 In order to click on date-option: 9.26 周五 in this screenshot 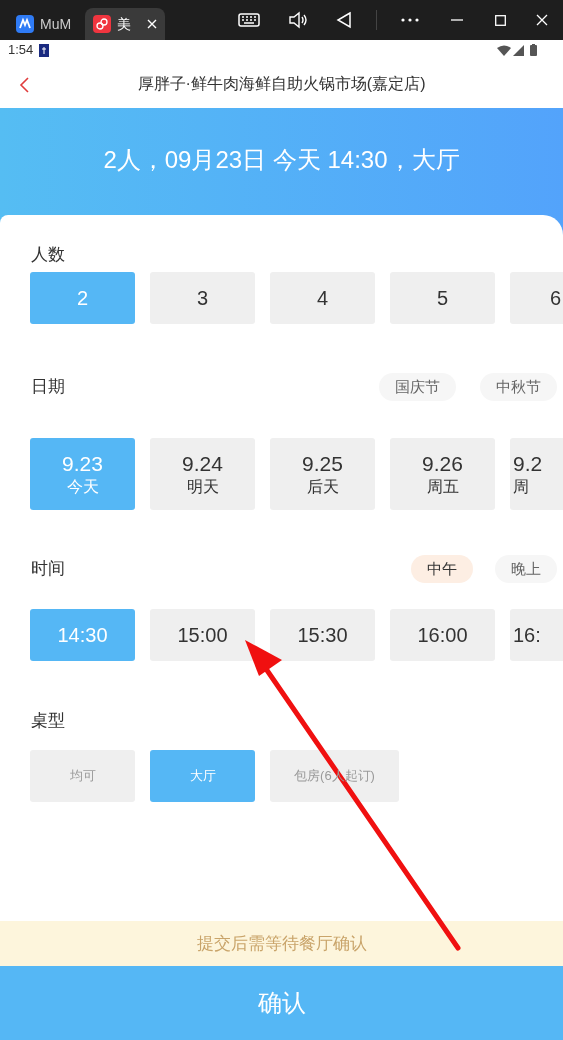, I will do `click(442, 474)`.